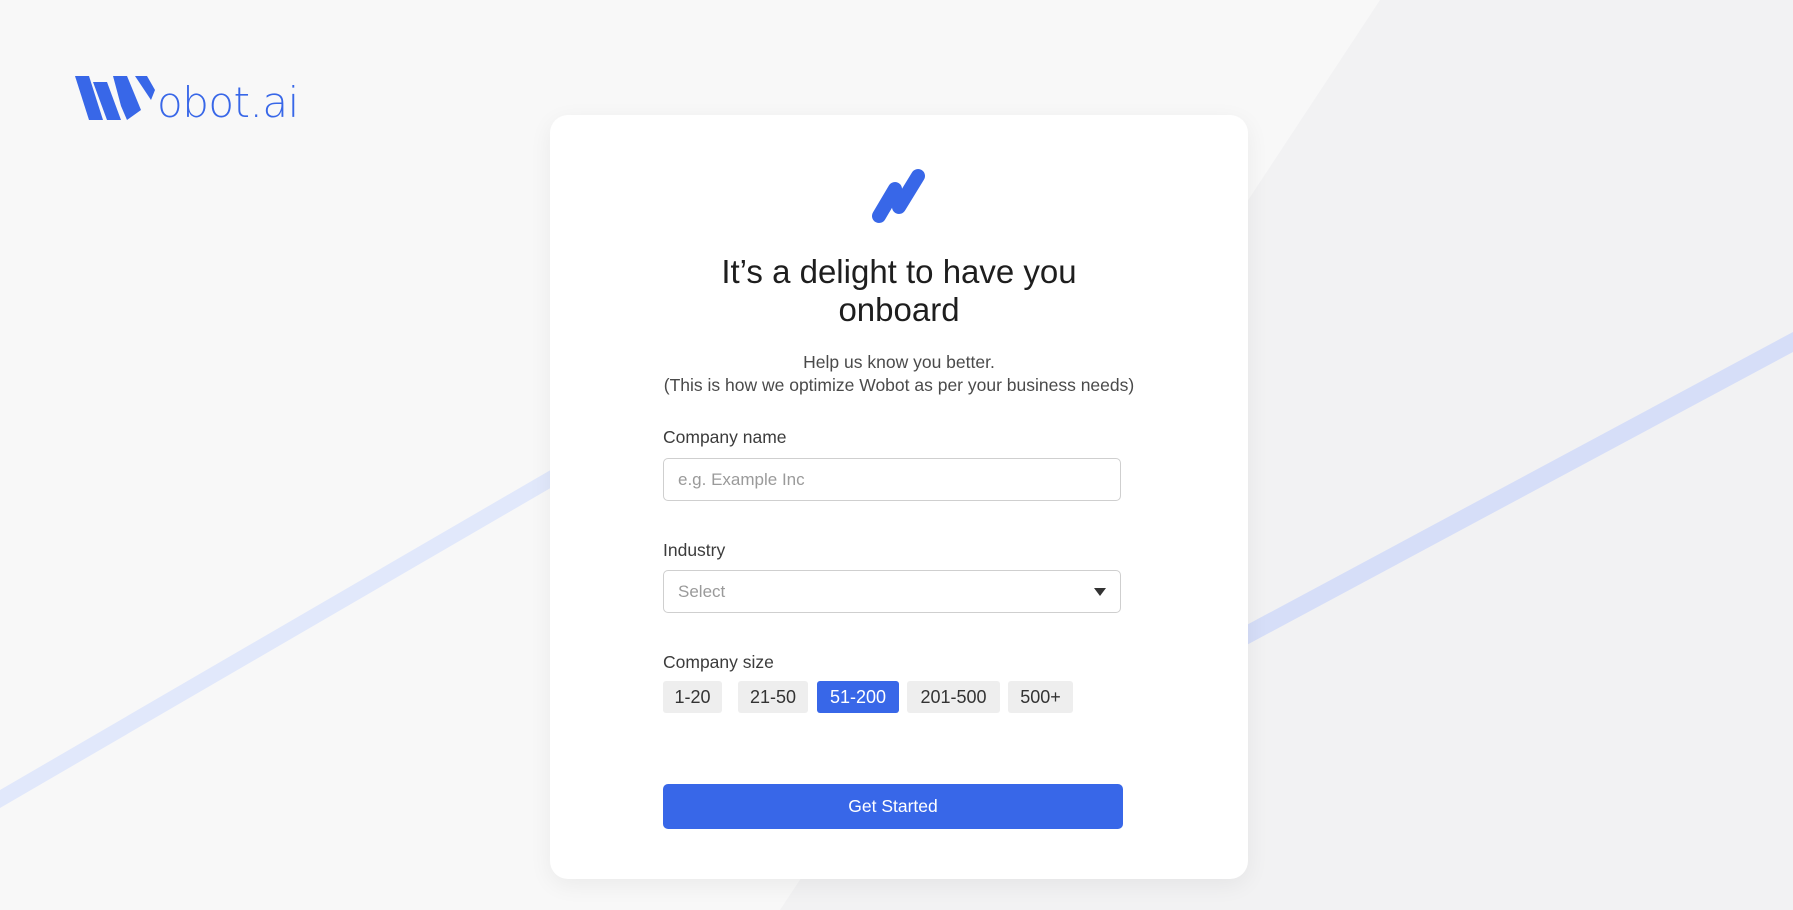  I want to click on industry-select-value: Select, so click(702, 591).